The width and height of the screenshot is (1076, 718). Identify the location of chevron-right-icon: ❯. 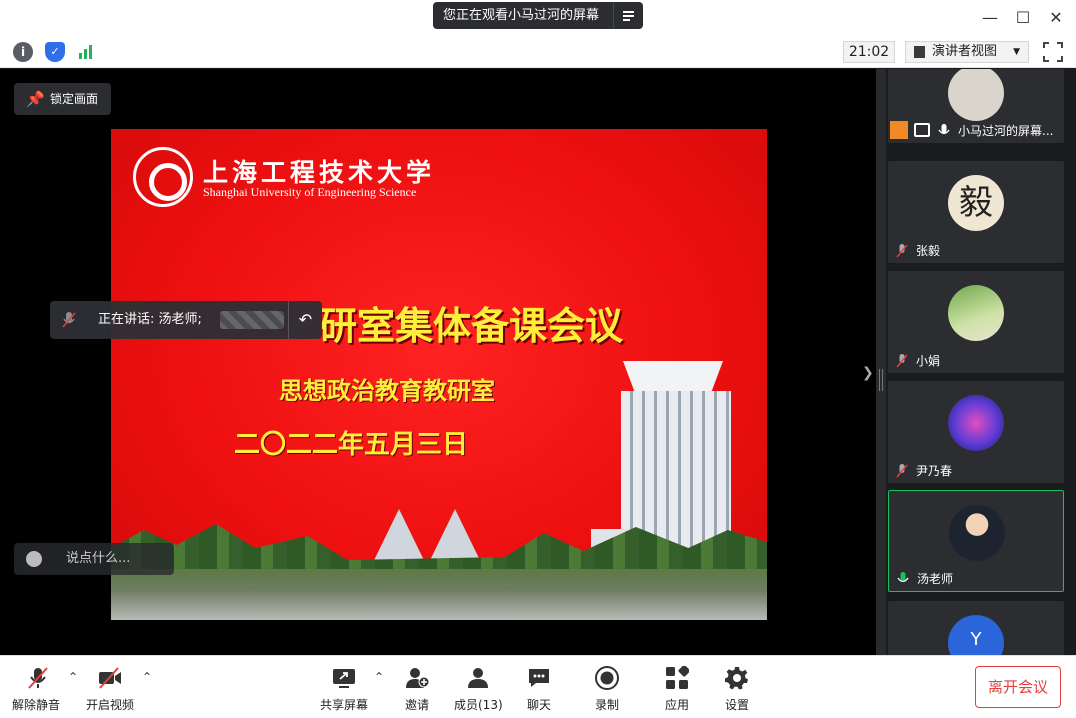
(868, 373).